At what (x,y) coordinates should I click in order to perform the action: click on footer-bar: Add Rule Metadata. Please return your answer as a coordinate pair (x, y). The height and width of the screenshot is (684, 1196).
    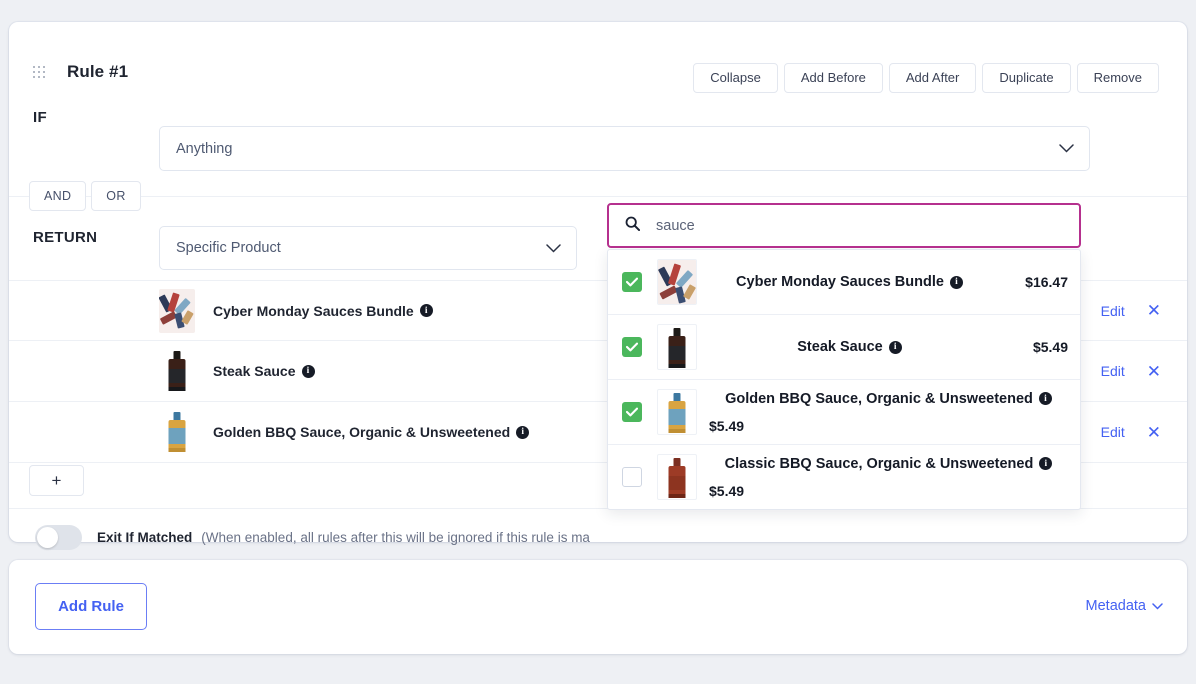
    Looking at the image, I should click on (598, 607).